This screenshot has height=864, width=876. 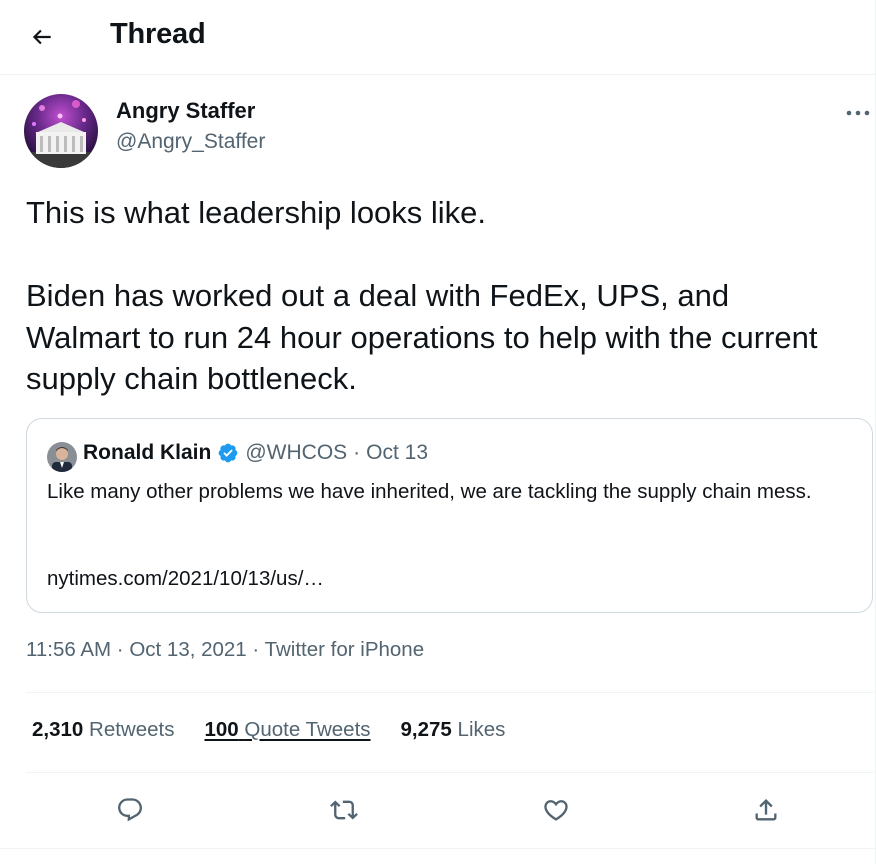 What do you see at coordinates (62, 457) in the screenshot?
I see `quote-avatar` at bounding box center [62, 457].